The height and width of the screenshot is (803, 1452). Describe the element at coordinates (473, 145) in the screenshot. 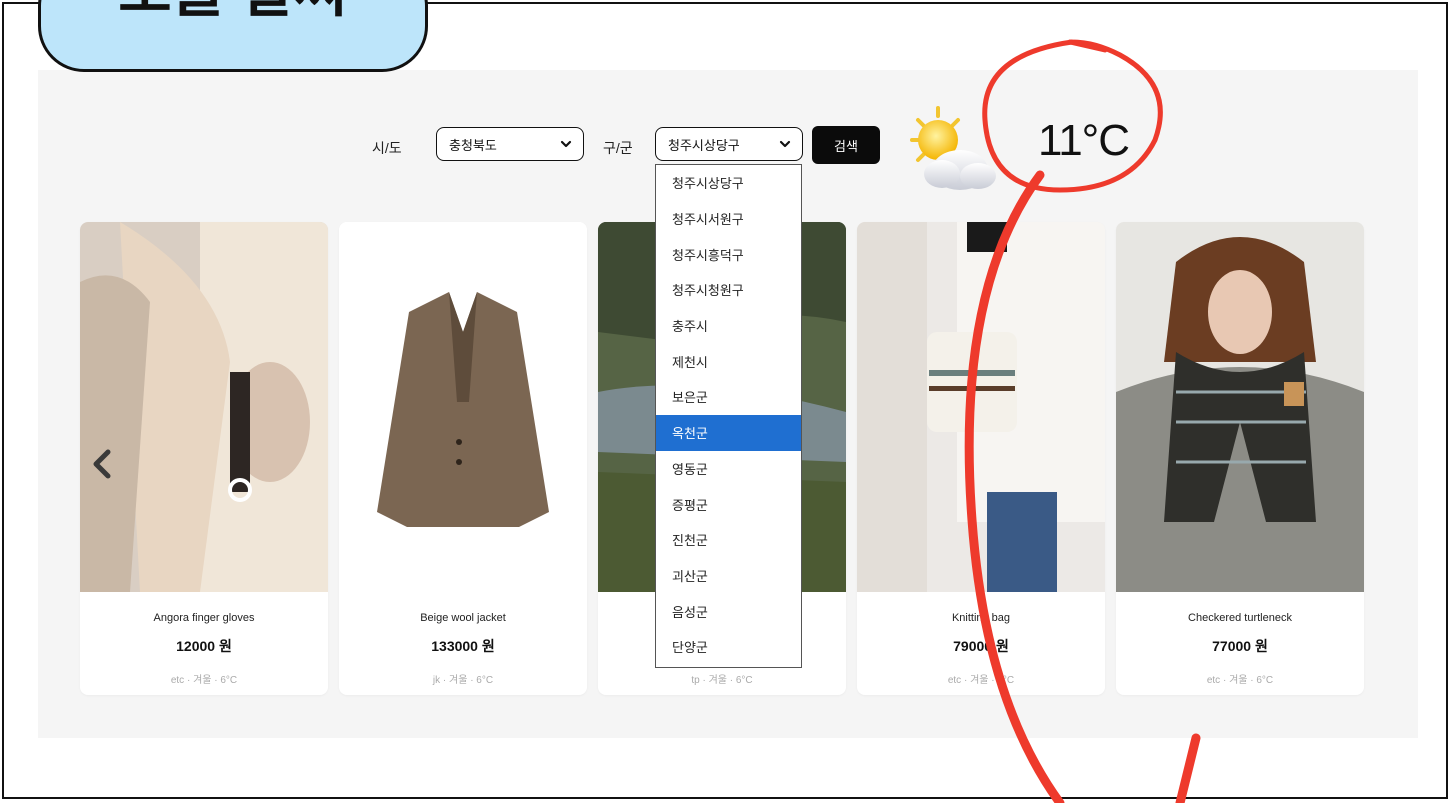

I see `sido-select-value: 충청북도` at that location.